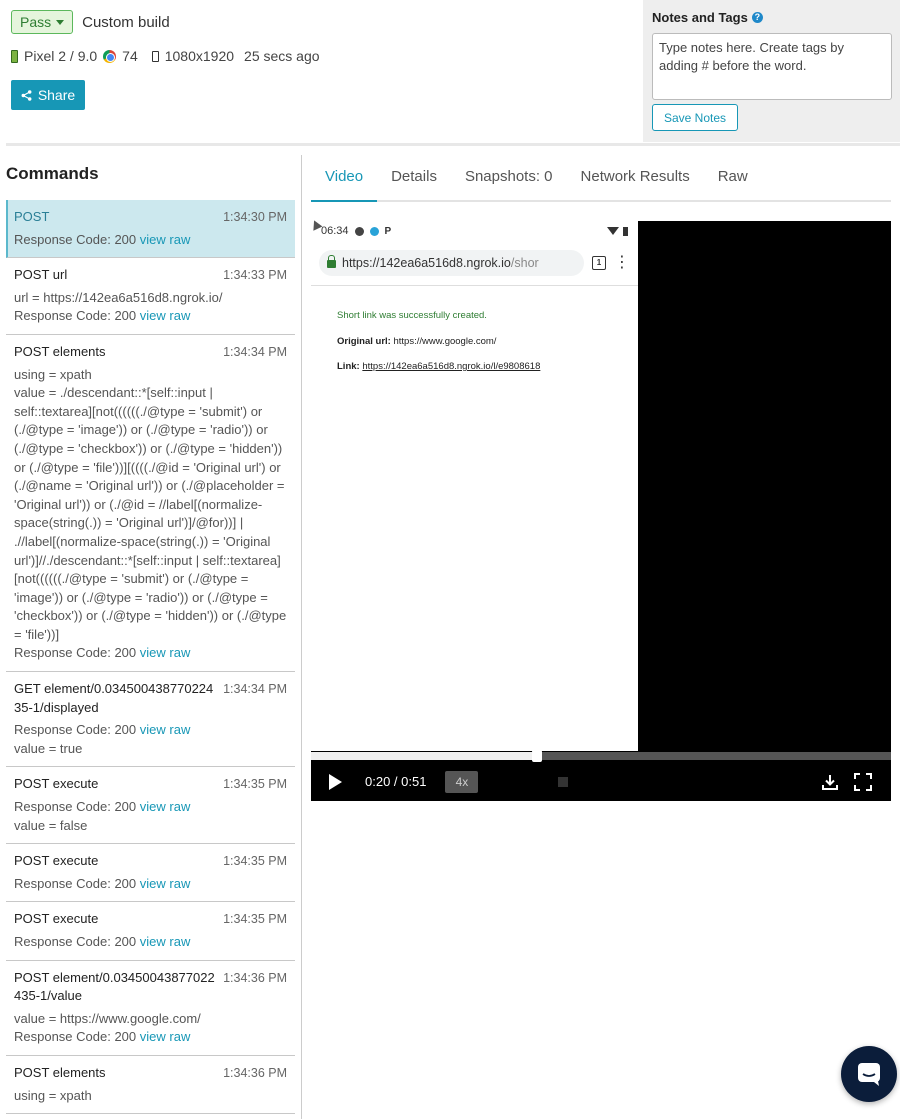 The height and width of the screenshot is (1119, 900). I want to click on command-time: 1:34:30 PM, so click(255, 217).